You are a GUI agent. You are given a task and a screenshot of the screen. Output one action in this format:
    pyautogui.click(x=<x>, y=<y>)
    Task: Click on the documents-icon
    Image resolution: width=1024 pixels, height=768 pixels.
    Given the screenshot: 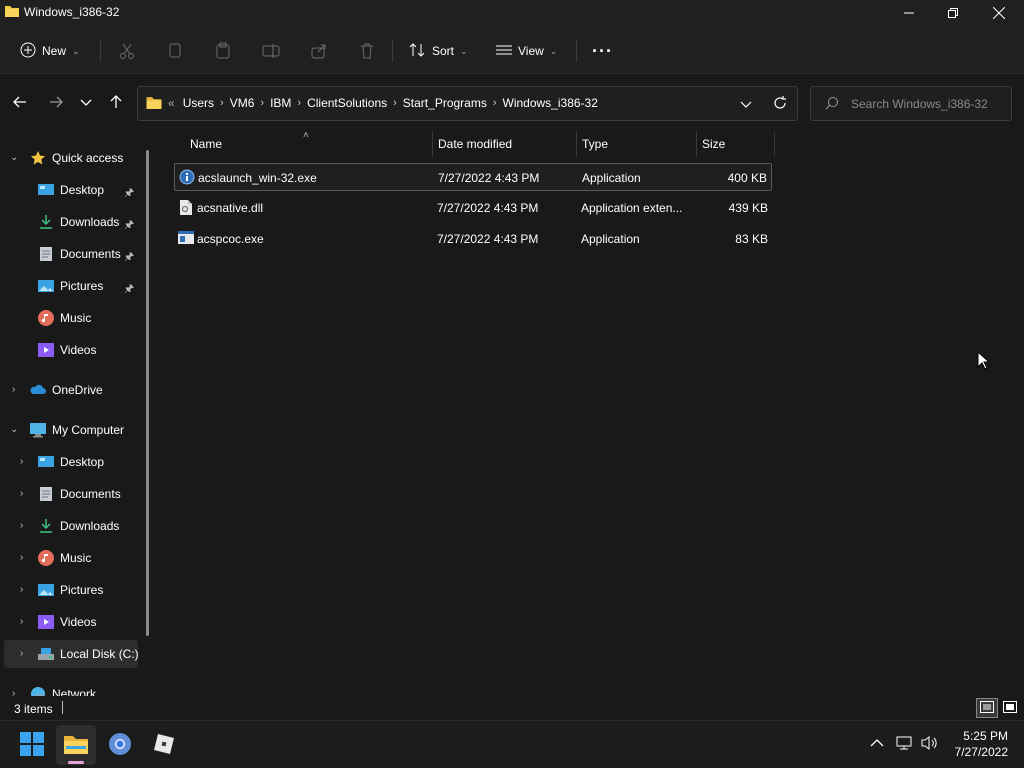 What is the action you would take?
    pyautogui.click(x=46, y=494)
    